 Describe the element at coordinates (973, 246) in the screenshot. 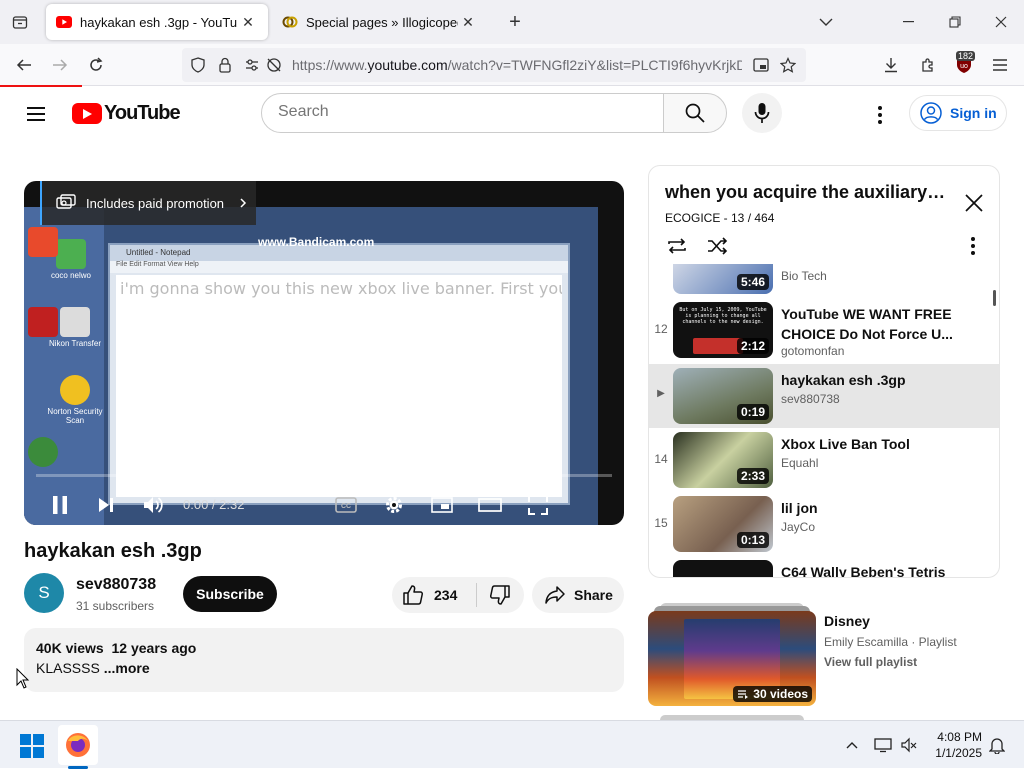

I see `playlist-more-icon` at that location.